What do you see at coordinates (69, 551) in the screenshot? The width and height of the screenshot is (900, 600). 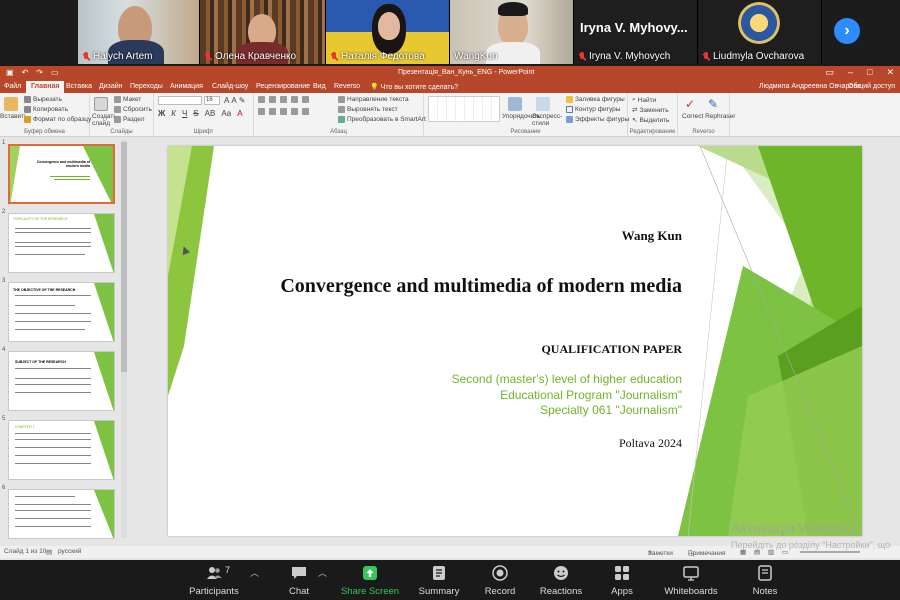 I see `language-indicator: русский` at bounding box center [69, 551].